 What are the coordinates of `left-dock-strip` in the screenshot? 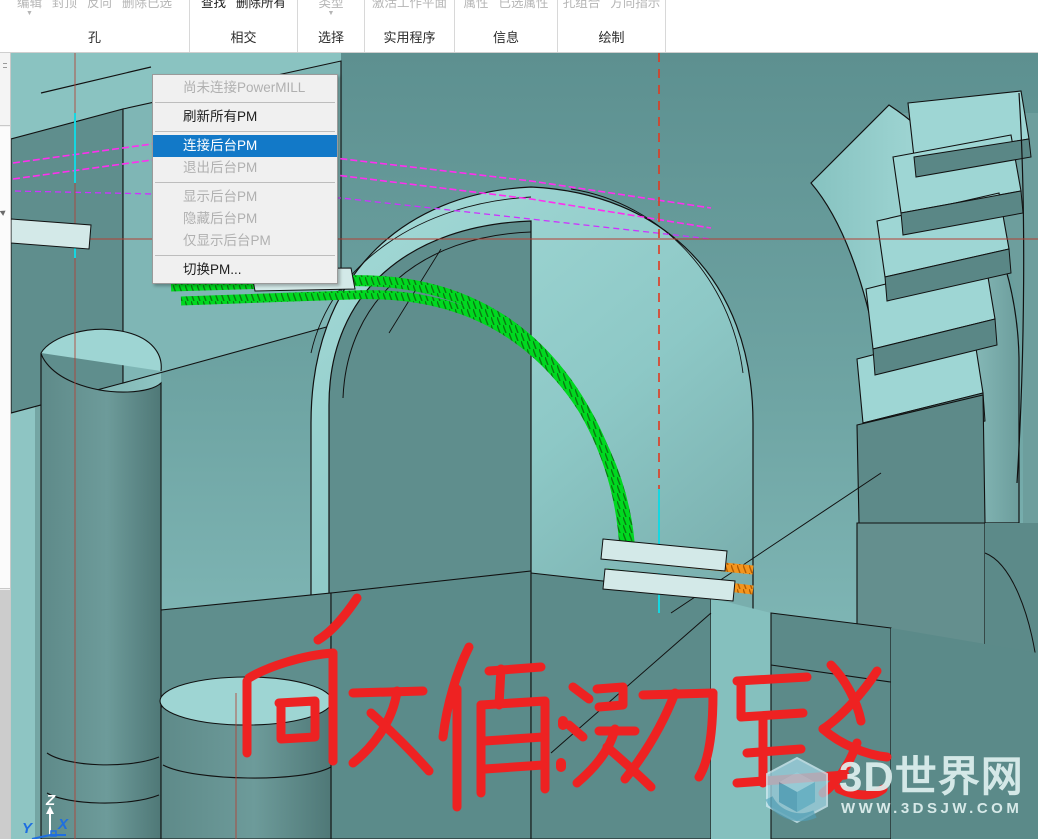 It's located at (5, 446).